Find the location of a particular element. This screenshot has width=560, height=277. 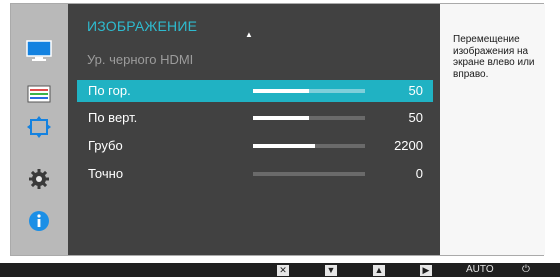

menu-item-label: По верт. is located at coordinates (113, 117).